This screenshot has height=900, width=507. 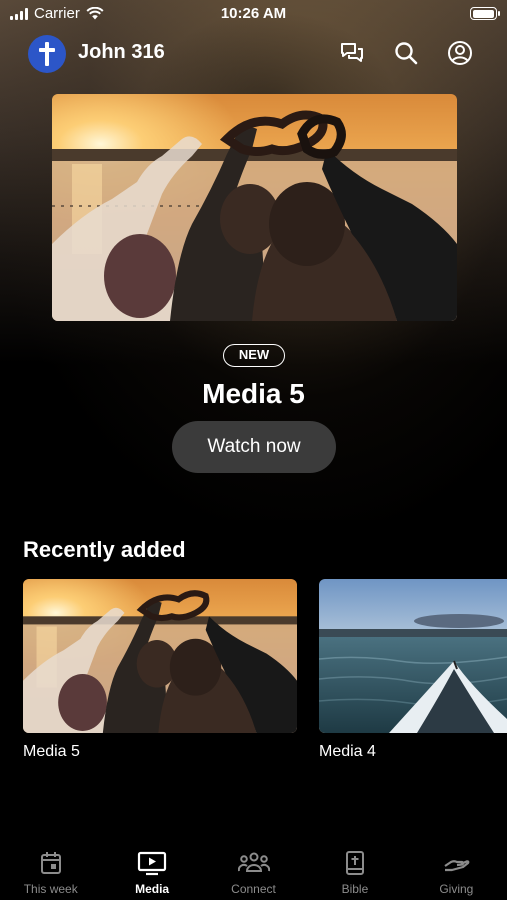 I want to click on tab-label: This week, so click(x=50, y=889).